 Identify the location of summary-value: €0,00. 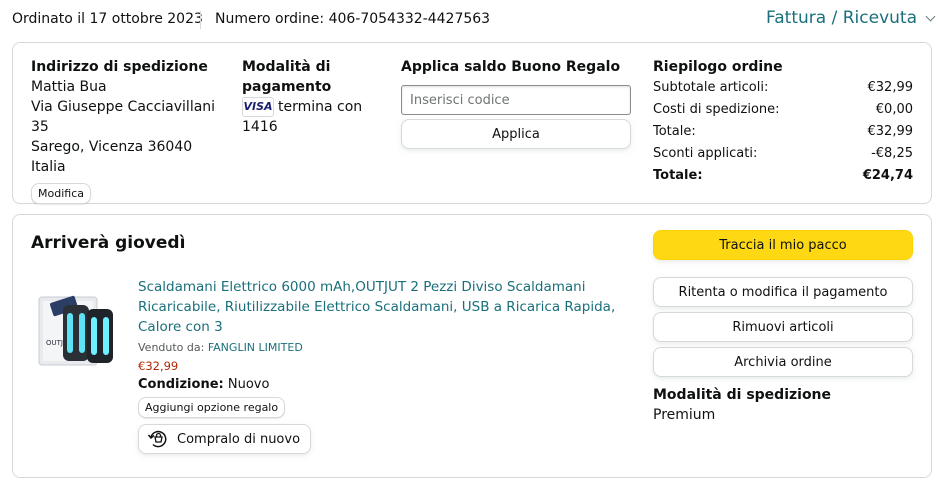
(894, 109).